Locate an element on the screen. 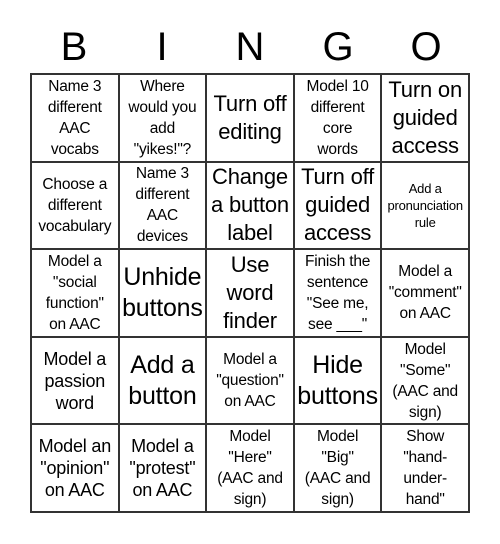 This screenshot has height=544, width=500. bingo-cell: Unhide buttons is located at coordinates (162, 293).